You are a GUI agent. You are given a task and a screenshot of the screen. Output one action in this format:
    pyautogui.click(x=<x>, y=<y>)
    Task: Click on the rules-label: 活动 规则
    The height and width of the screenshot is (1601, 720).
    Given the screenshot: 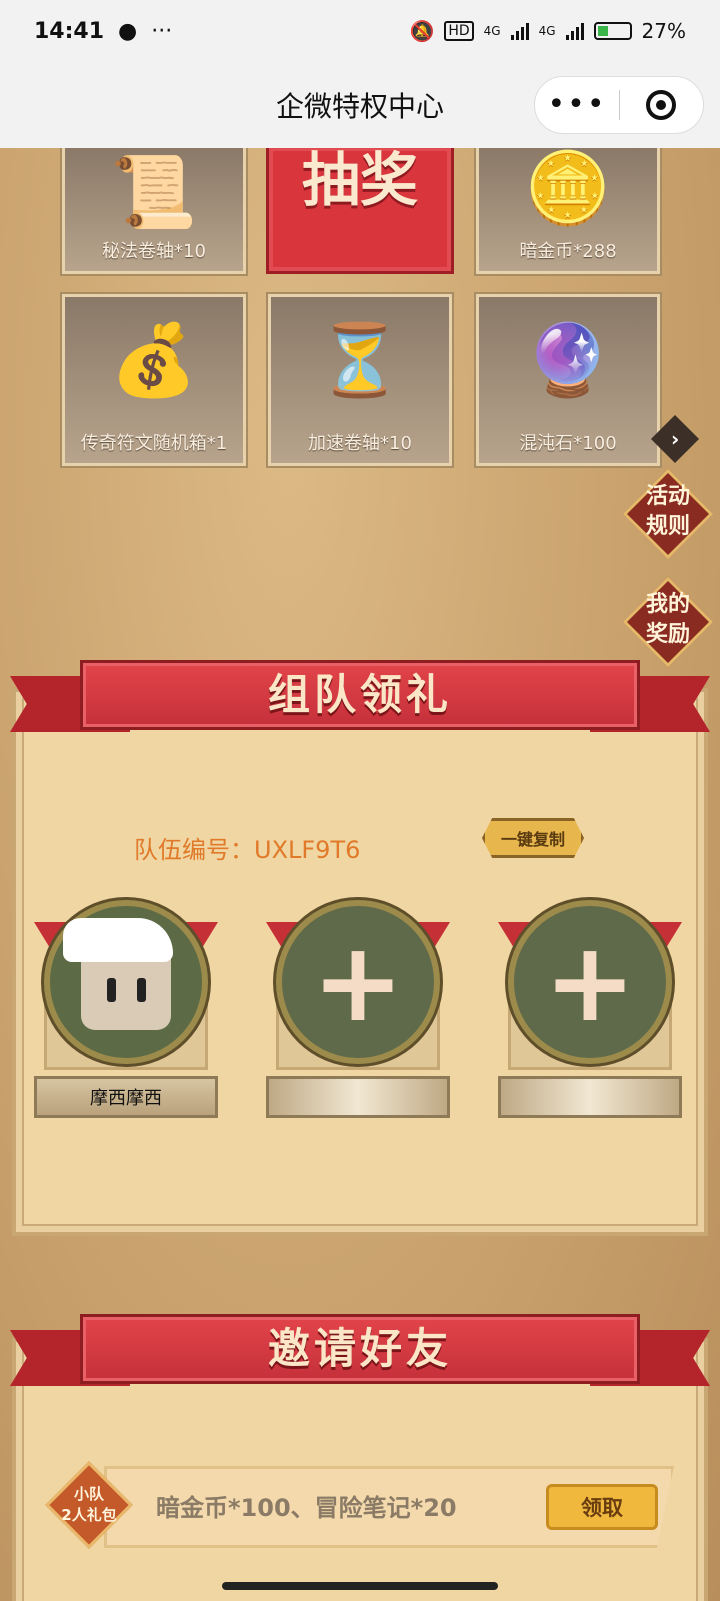 What is the action you would take?
    pyautogui.click(x=667, y=511)
    